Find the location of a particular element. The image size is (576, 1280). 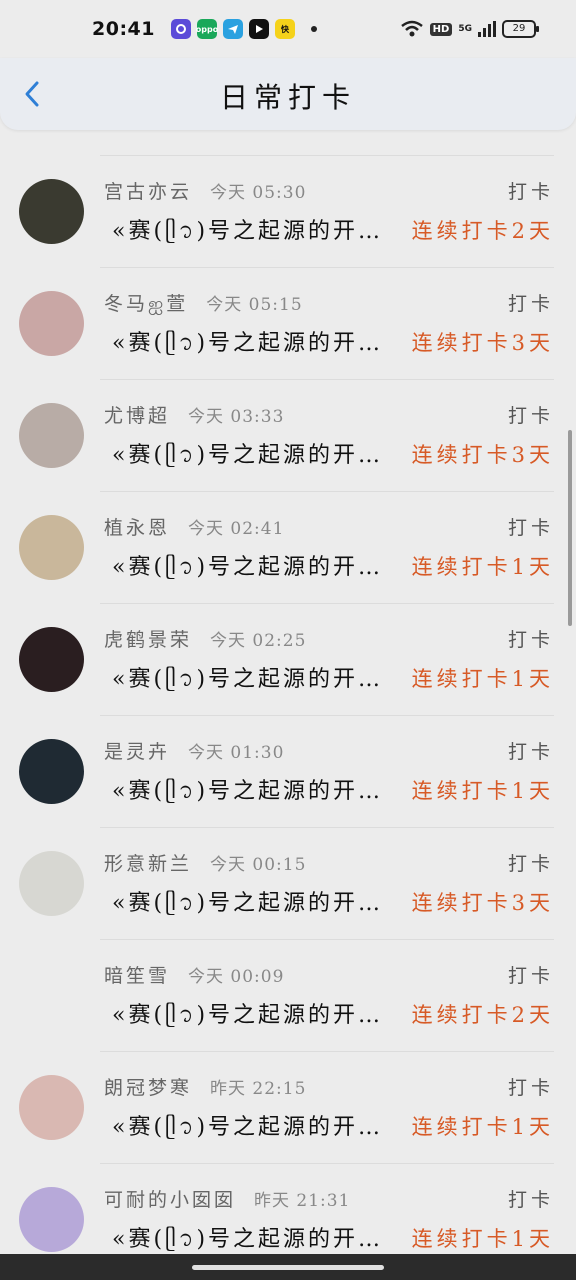

page-title: 日常打卡 is located at coordinates (287, 97).